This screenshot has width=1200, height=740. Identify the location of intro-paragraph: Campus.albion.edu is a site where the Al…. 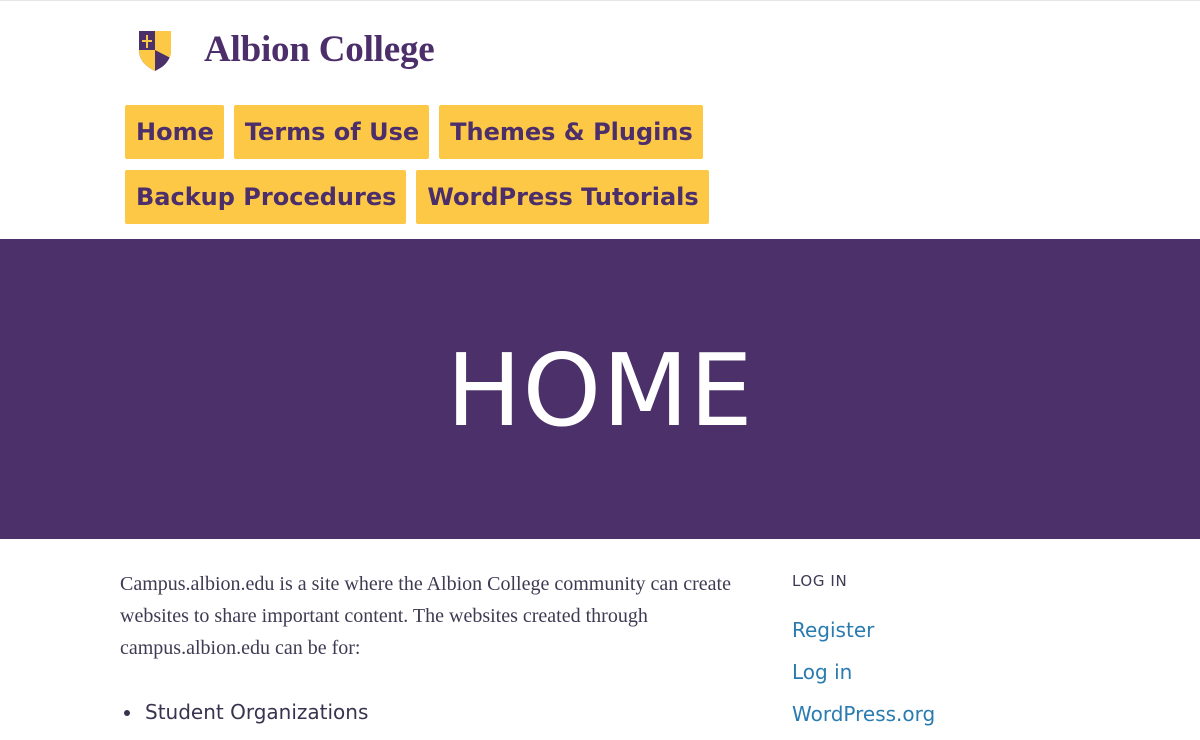
(425, 616).